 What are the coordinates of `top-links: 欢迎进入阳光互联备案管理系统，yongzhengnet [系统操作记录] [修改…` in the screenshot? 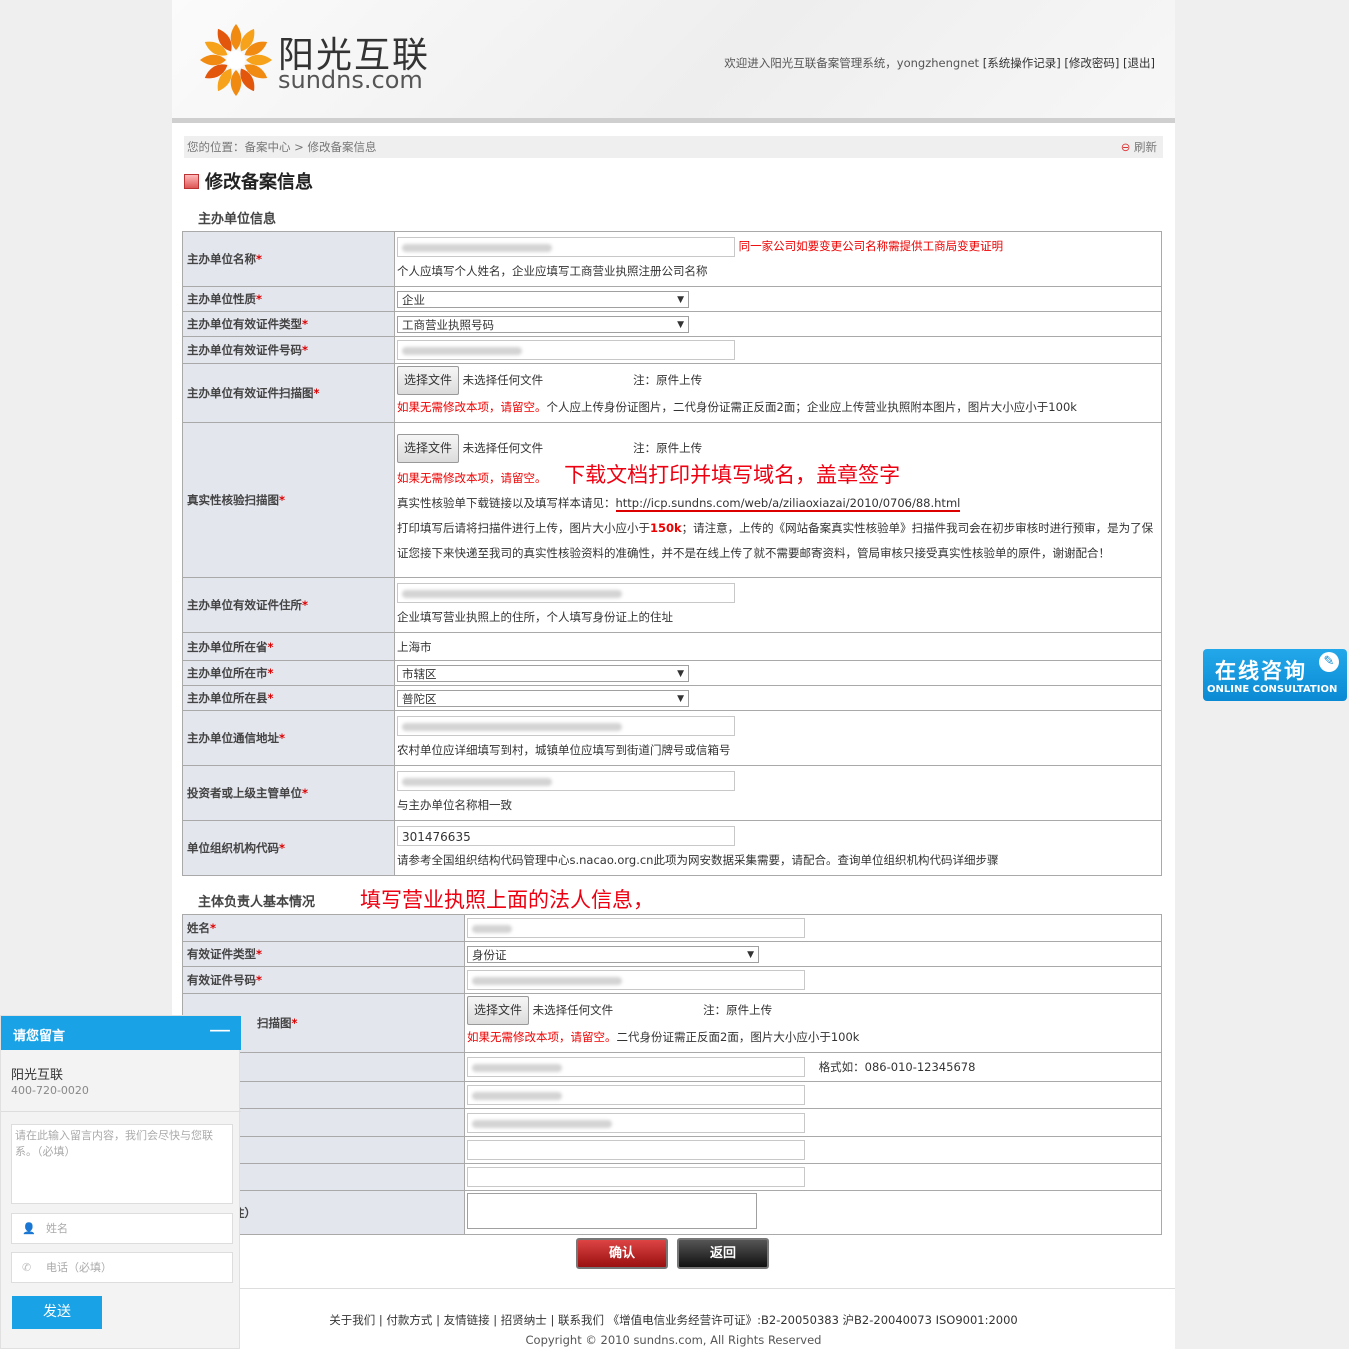 It's located at (939, 63).